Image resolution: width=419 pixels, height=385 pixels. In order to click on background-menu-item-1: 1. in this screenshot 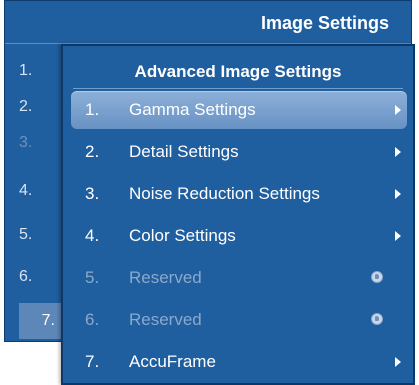, I will do `click(36, 71)`.